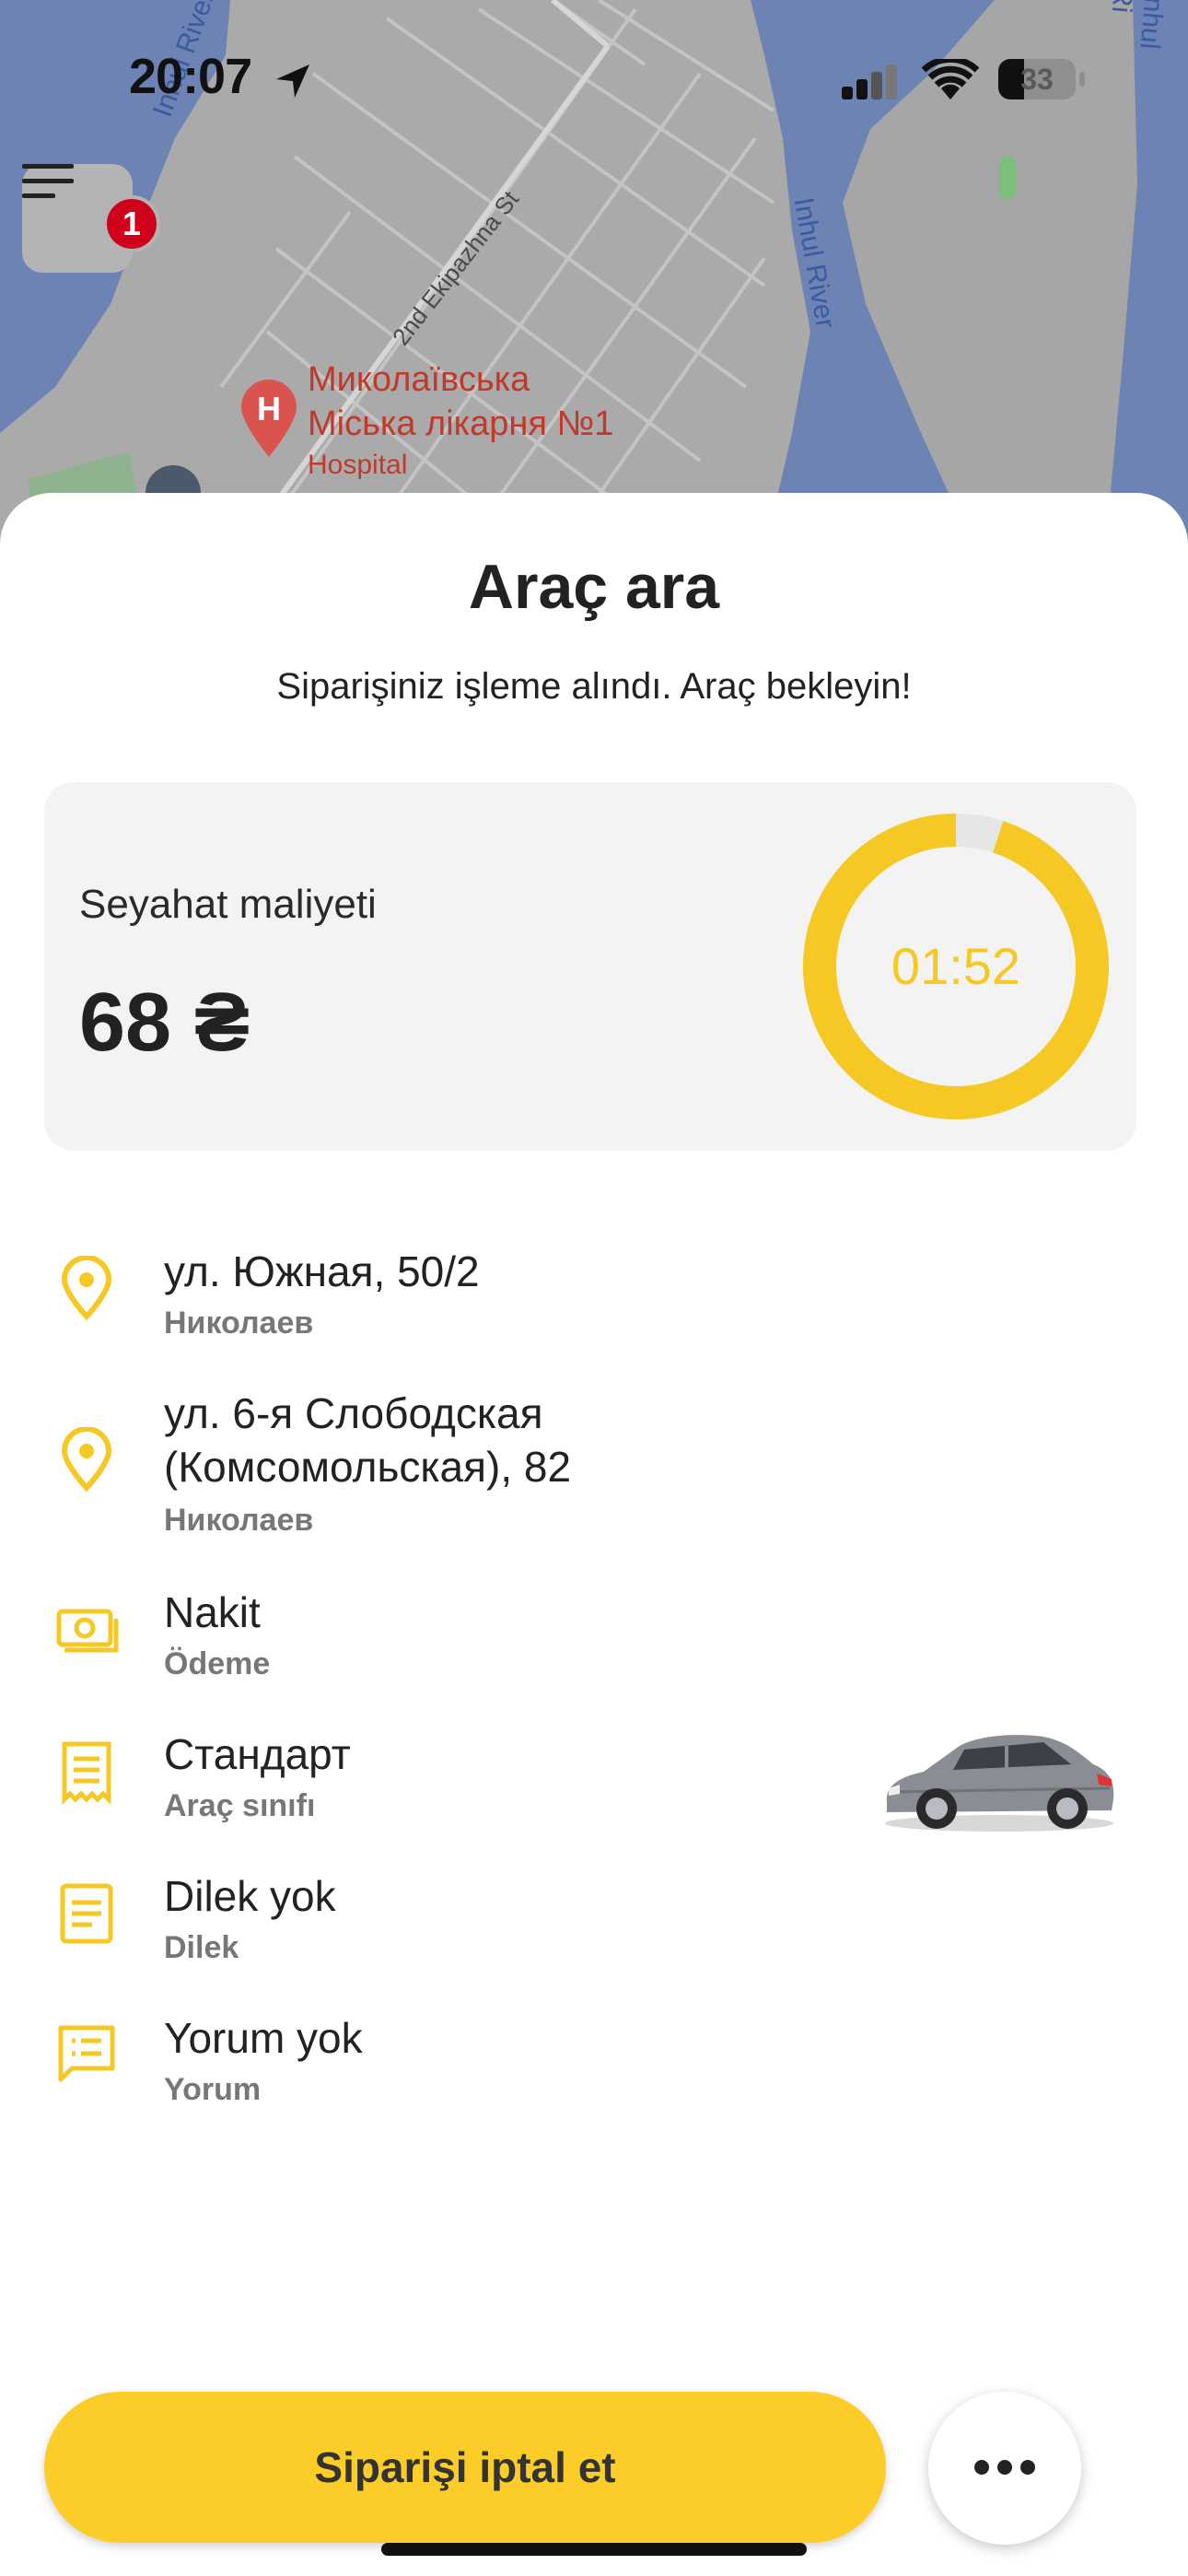  Describe the element at coordinates (419, 379) in the screenshot. I see `hospital-name-line1: Миколаївська` at that location.